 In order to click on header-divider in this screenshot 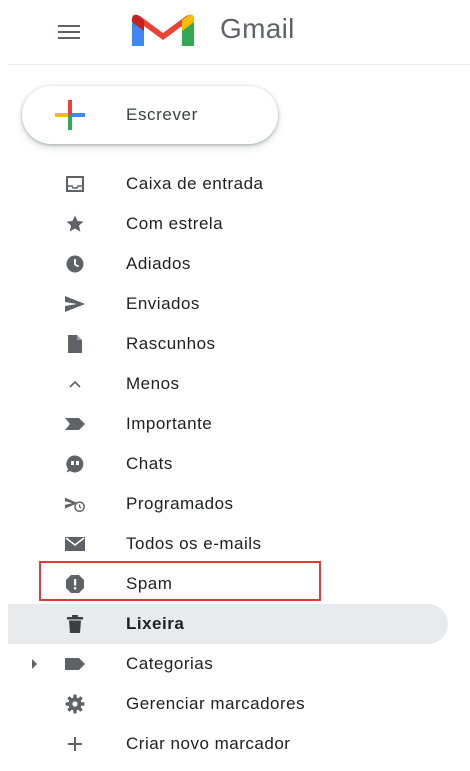, I will do `click(239, 64)`.